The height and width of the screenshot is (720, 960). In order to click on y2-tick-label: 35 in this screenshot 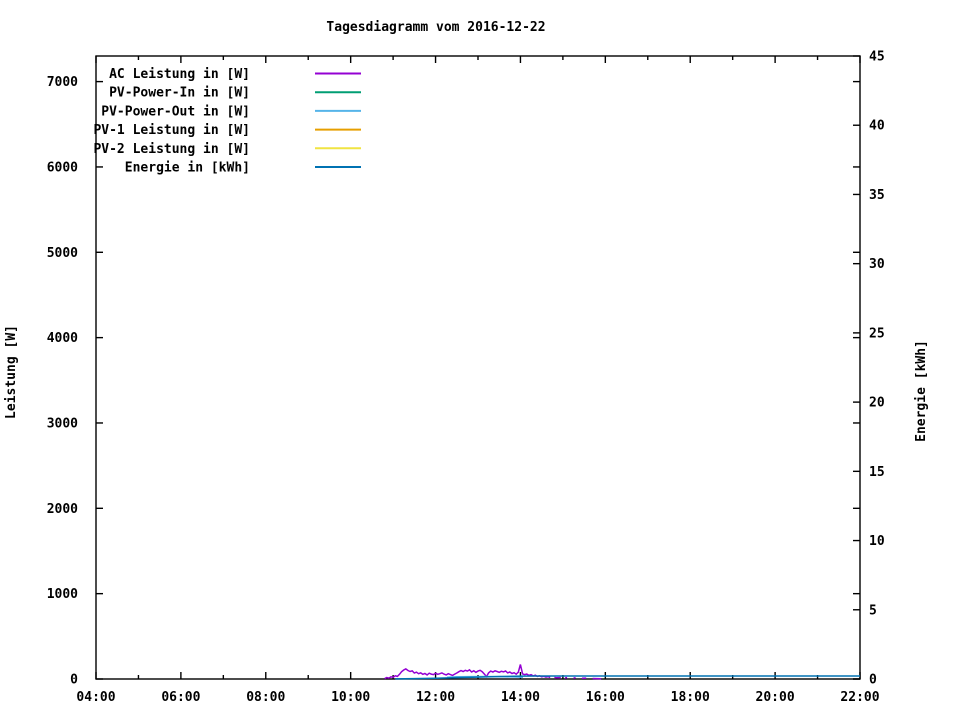, I will do `click(877, 195)`.